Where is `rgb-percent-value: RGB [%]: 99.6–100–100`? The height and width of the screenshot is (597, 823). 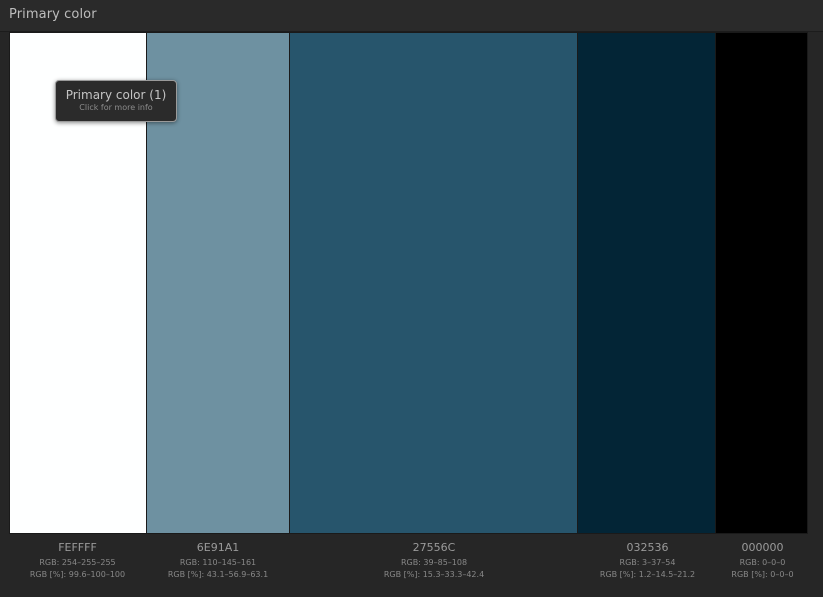
rgb-percent-value: RGB [%]: 99.6–100–100 is located at coordinates (77, 574).